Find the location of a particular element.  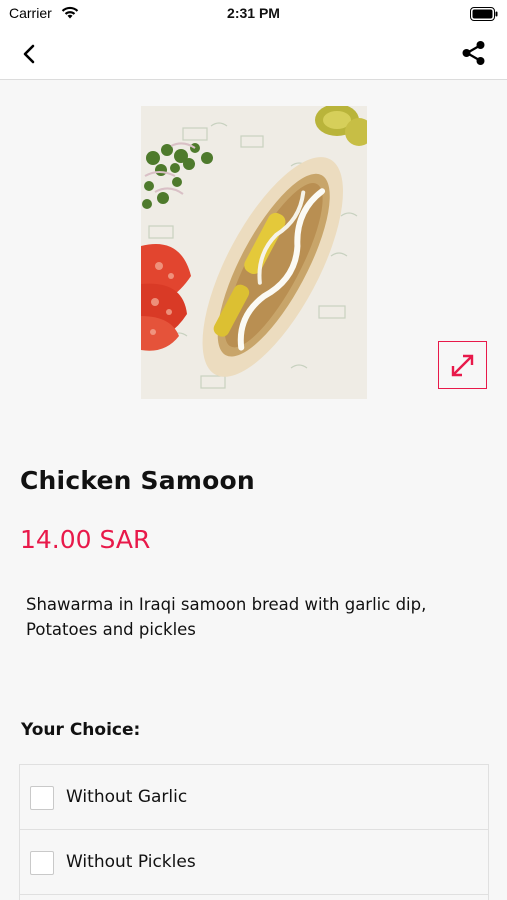

status-bar: Carrier 2:31 PM is located at coordinates (253, 14).